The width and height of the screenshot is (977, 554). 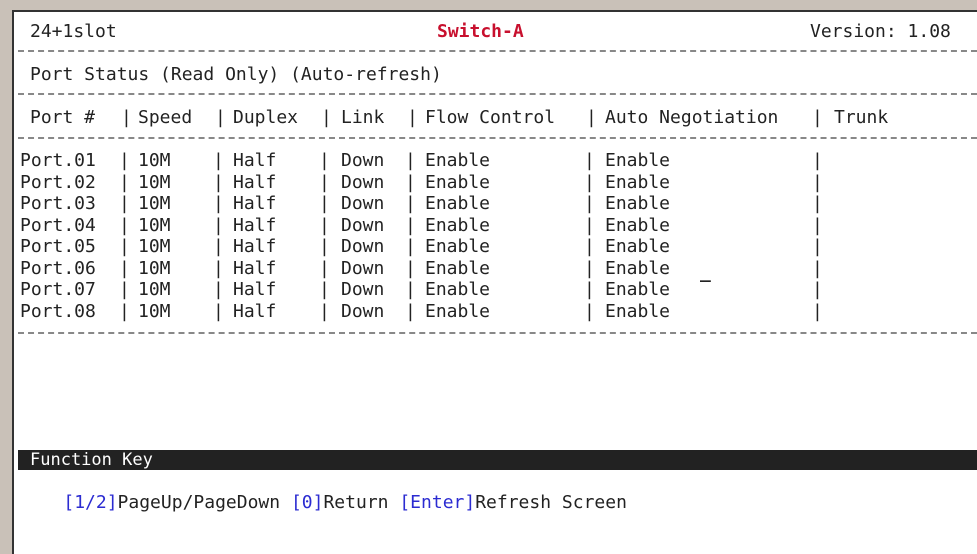 What do you see at coordinates (494, 11) in the screenshot?
I see `terminal-border-top` at bounding box center [494, 11].